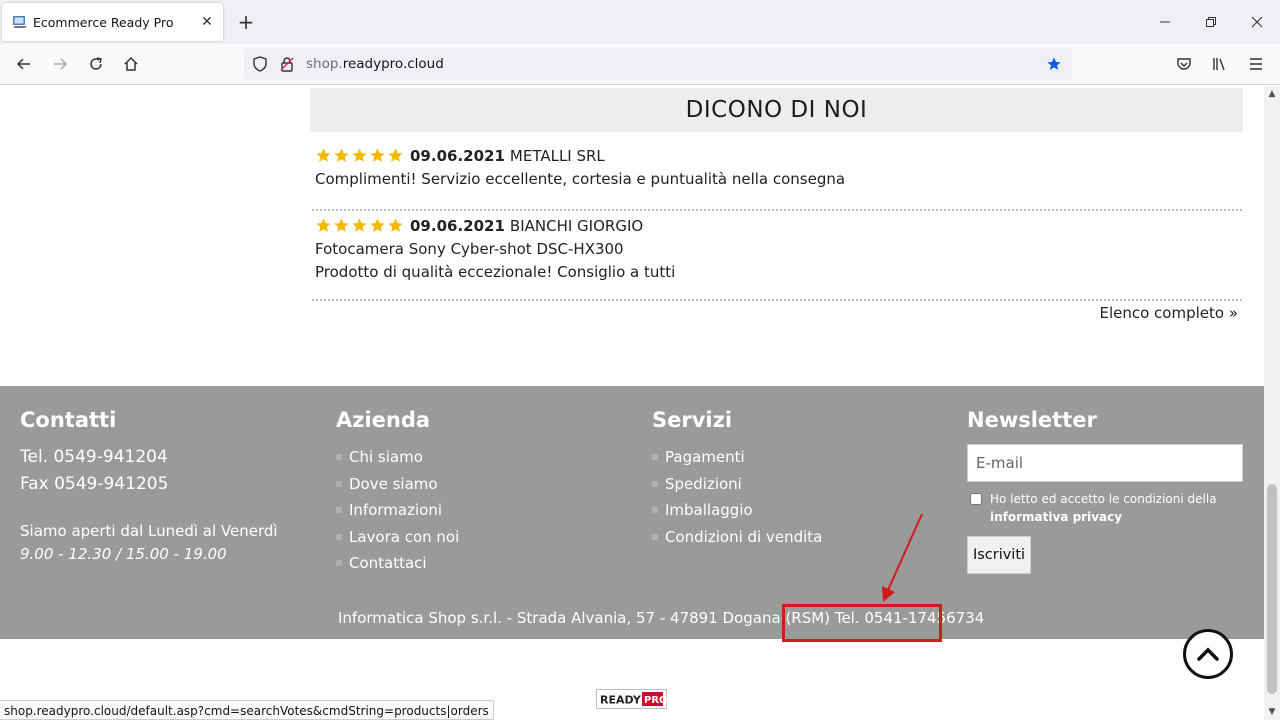 The image size is (1280, 720). I want to click on site-favicon-icon, so click(20, 22).